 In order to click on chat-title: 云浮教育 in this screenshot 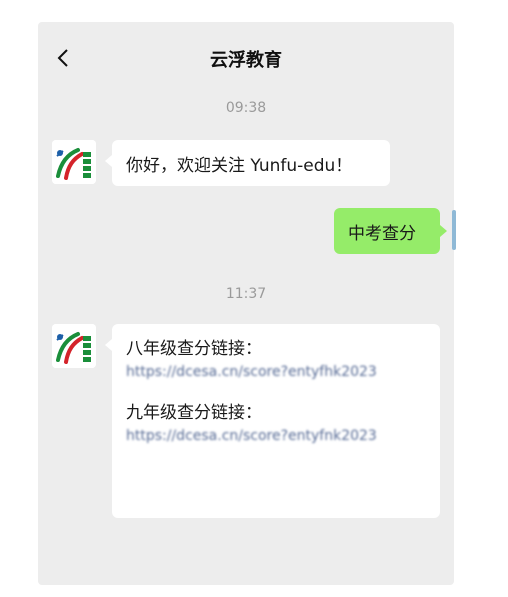, I will do `click(246, 60)`.